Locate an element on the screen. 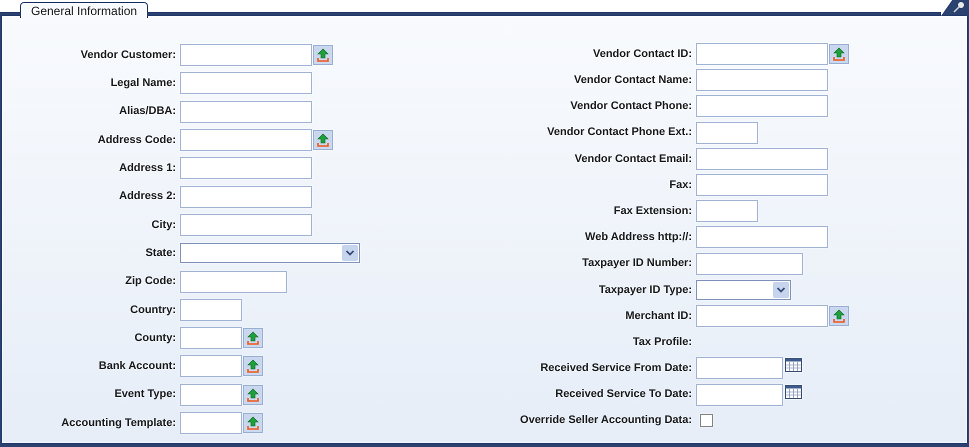 The width and height of the screenshot is (969, 447). field-label: Received Service From Date: is located at coordinates (616, 368).